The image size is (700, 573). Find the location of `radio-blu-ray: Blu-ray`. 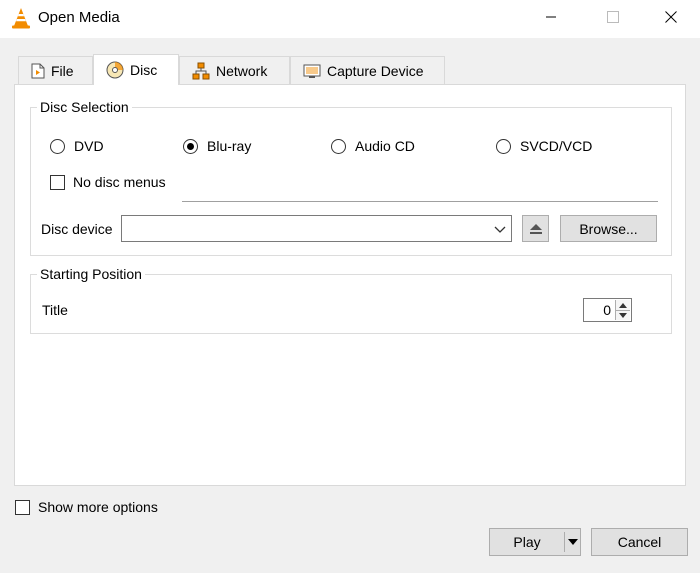

radio-blu-ray: Blu-ray is located at coordinates (217, 146).